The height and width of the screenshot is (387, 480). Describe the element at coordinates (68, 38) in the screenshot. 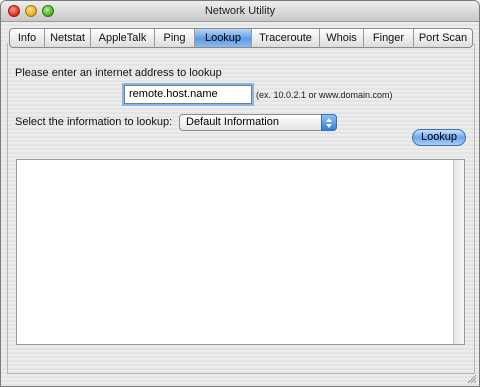

I see `tab-netstat: Netstat` at that location.